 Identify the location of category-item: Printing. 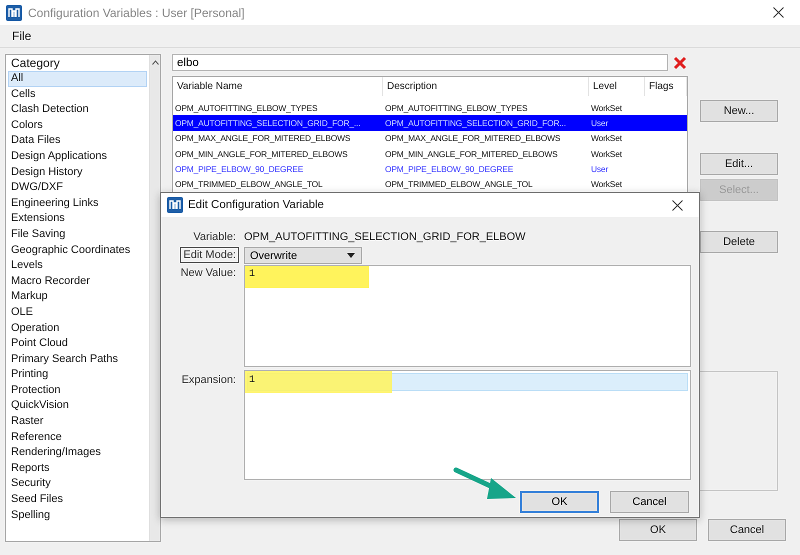
(77, 375).